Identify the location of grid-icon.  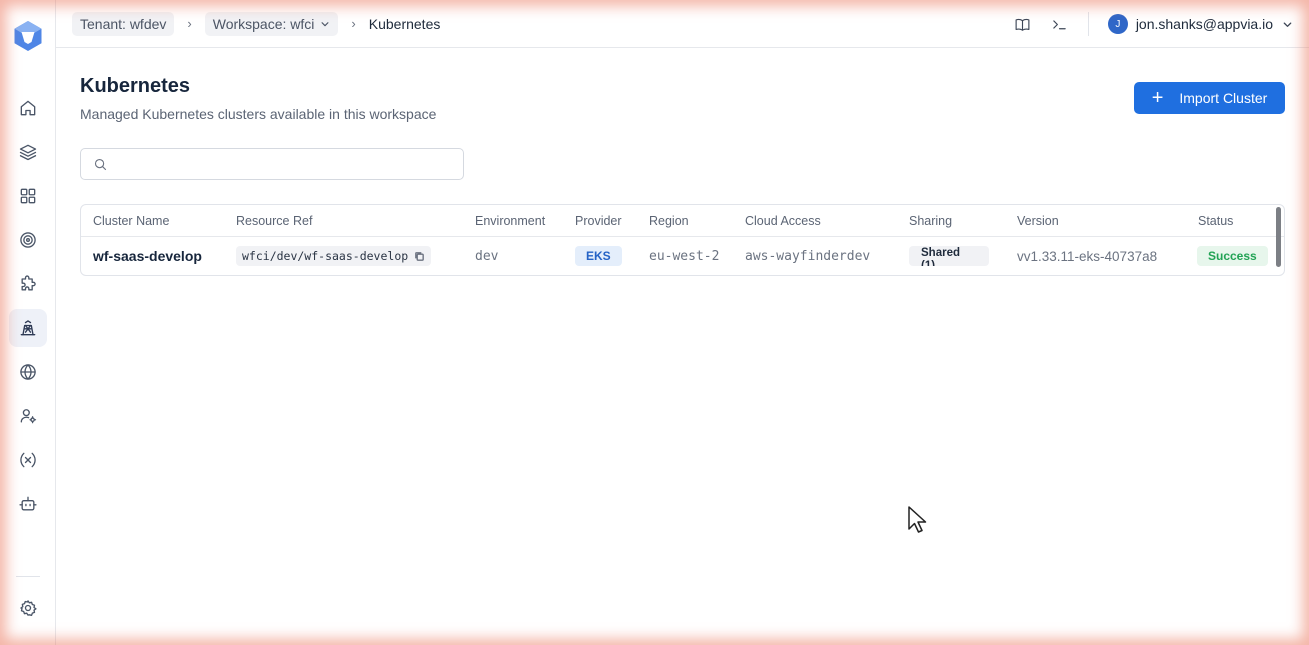
(28, 196).